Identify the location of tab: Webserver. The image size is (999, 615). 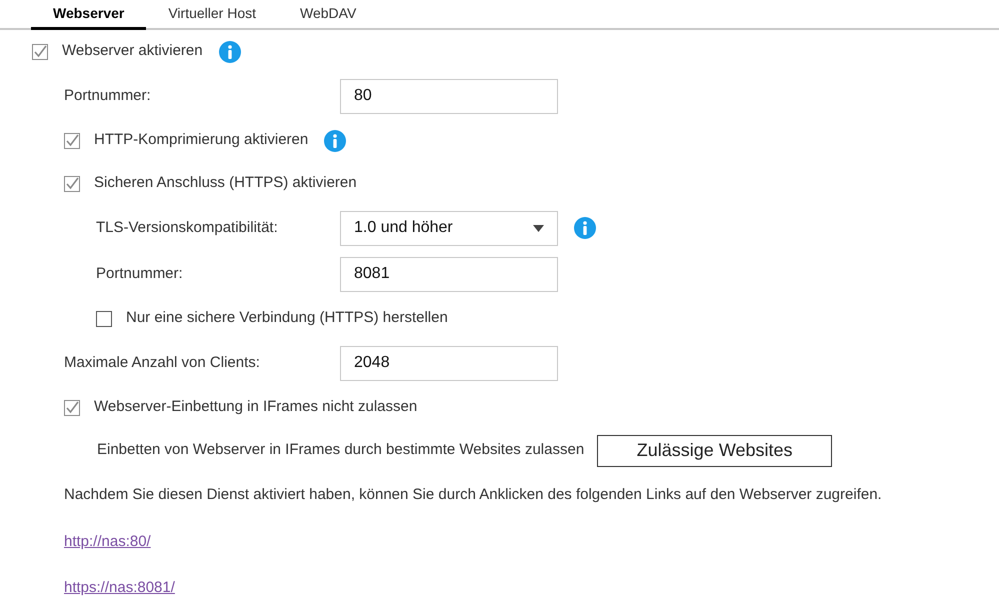
(88, 15).